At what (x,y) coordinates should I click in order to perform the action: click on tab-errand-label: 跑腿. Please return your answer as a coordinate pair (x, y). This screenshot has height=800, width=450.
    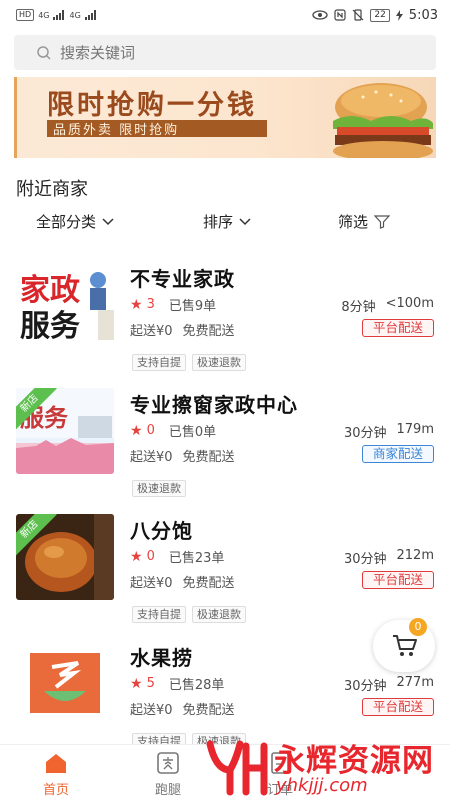
    Looking at the image, I should click on (167, 790).